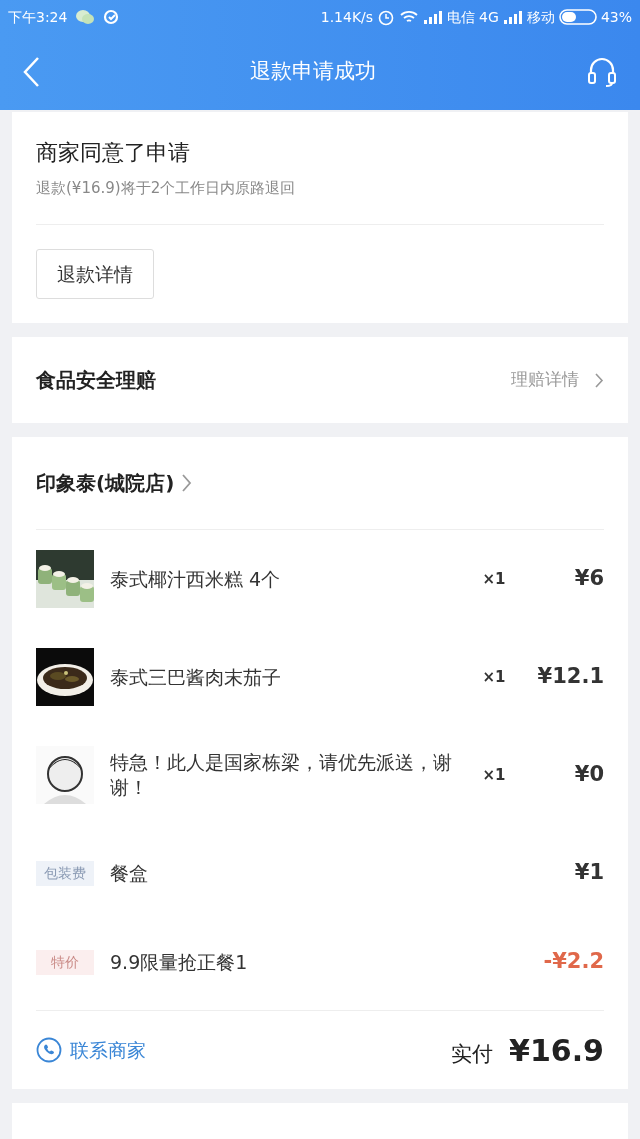 The height and width of the screenshot is (1139, 640). What do you see at coordinates (85, 17) in the screenshot?
I see `chat-icon` at bounding box center [85, 17].